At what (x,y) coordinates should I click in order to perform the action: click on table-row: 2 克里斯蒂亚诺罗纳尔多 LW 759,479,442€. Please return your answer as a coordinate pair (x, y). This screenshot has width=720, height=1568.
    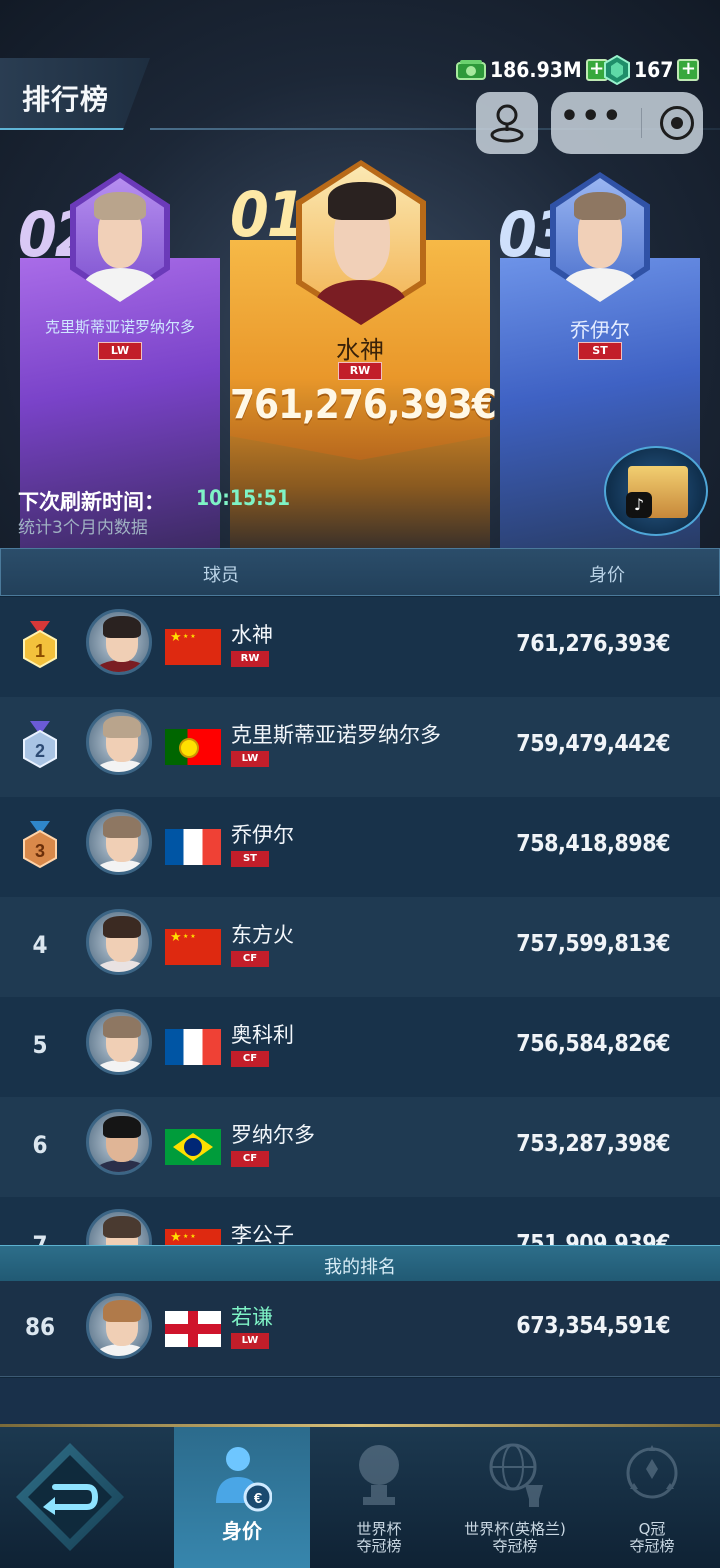
    Looking at the image, I should click on (360, 747).